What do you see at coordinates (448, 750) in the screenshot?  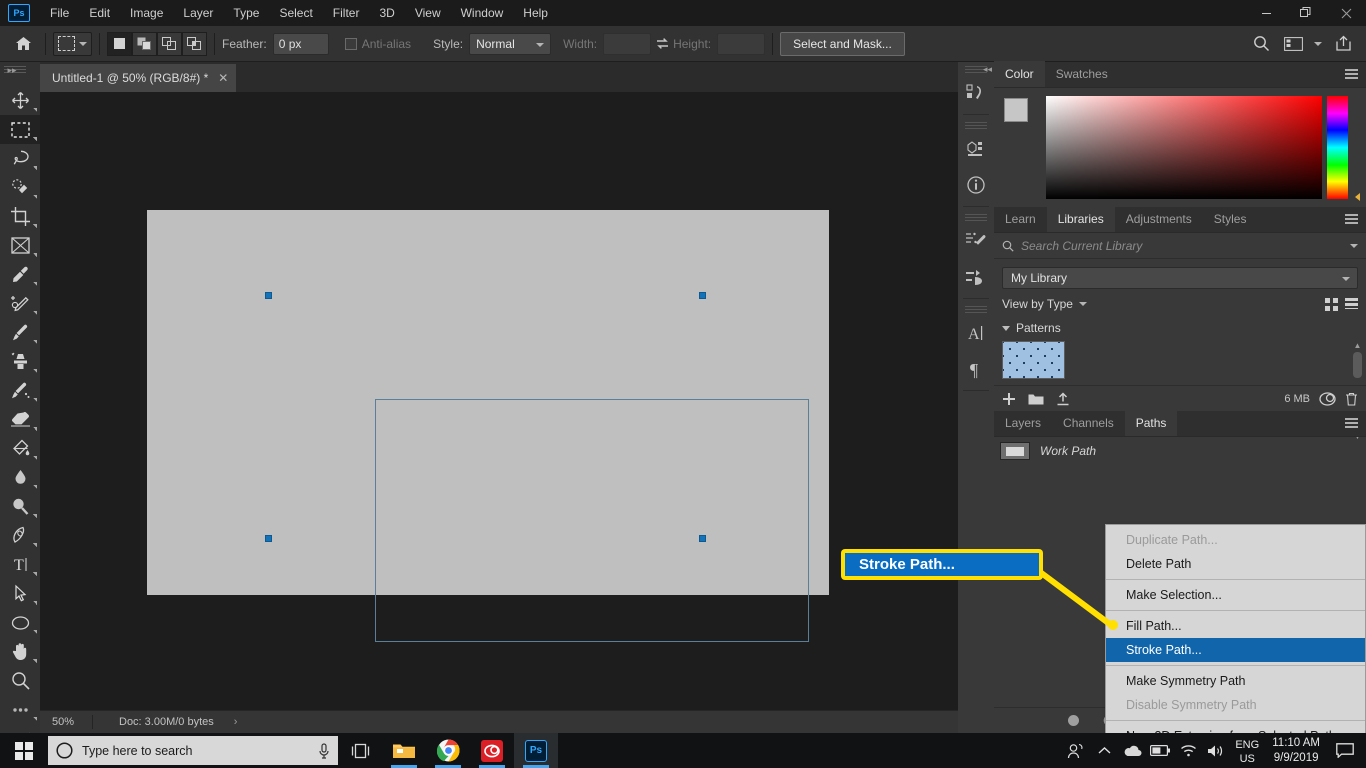 I see `google-chrome-icon` at bounding box center [448, 750].